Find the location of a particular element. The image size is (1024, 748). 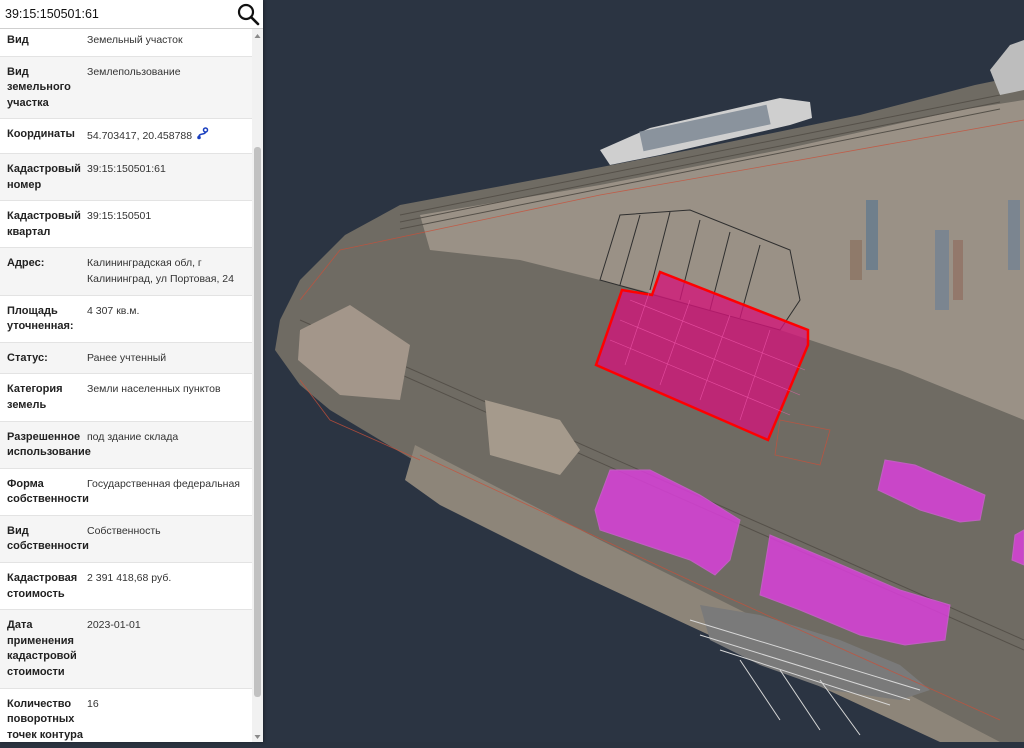

property-row-parcel-kind: Вид земельного участка Землепользование is located at coordinates (126, 88).